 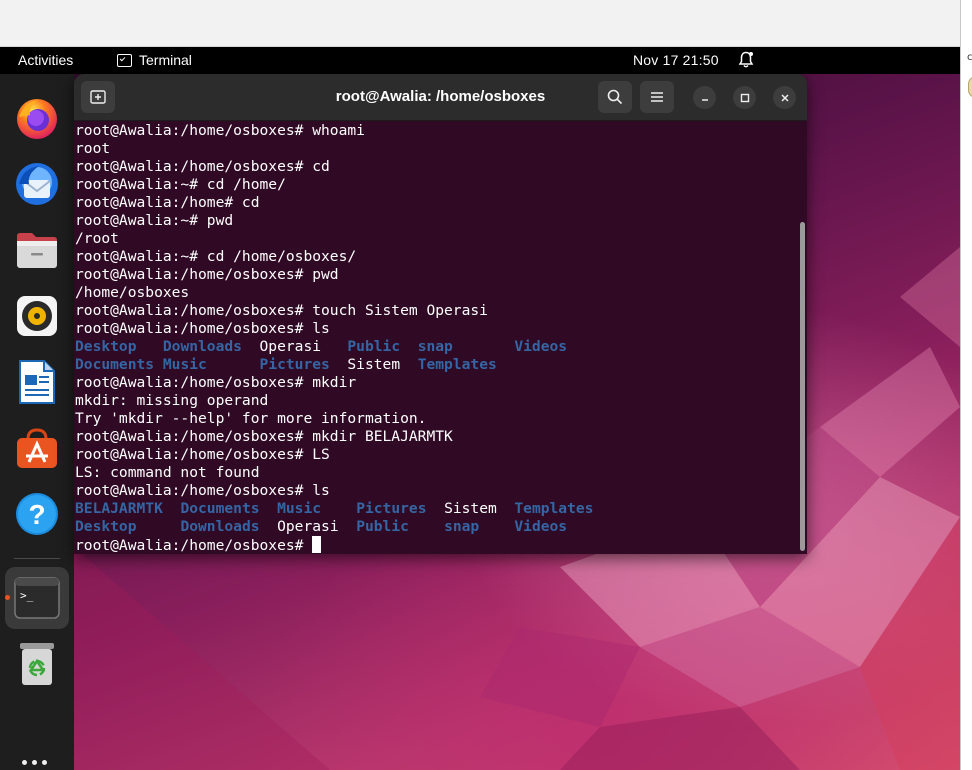 What do you see at coordinates (37, 558) in the screenshot?
I see `dock-separator` at bounding box center [37, 558].